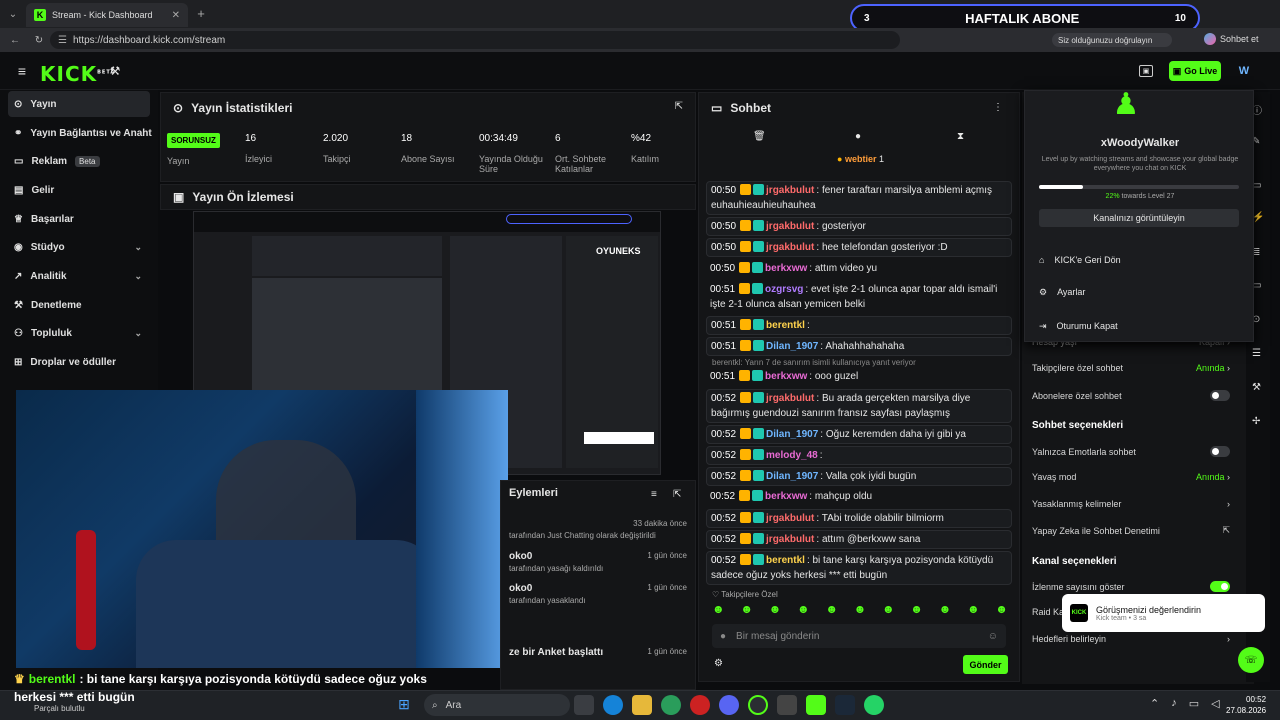 The image size is (1280, 720). What do you see at coordinates (1112, 40) in the screenshot?
I see `verify-prompt: Siz olduğunuzu doğrulayın` at bounding box center [1112, 40].